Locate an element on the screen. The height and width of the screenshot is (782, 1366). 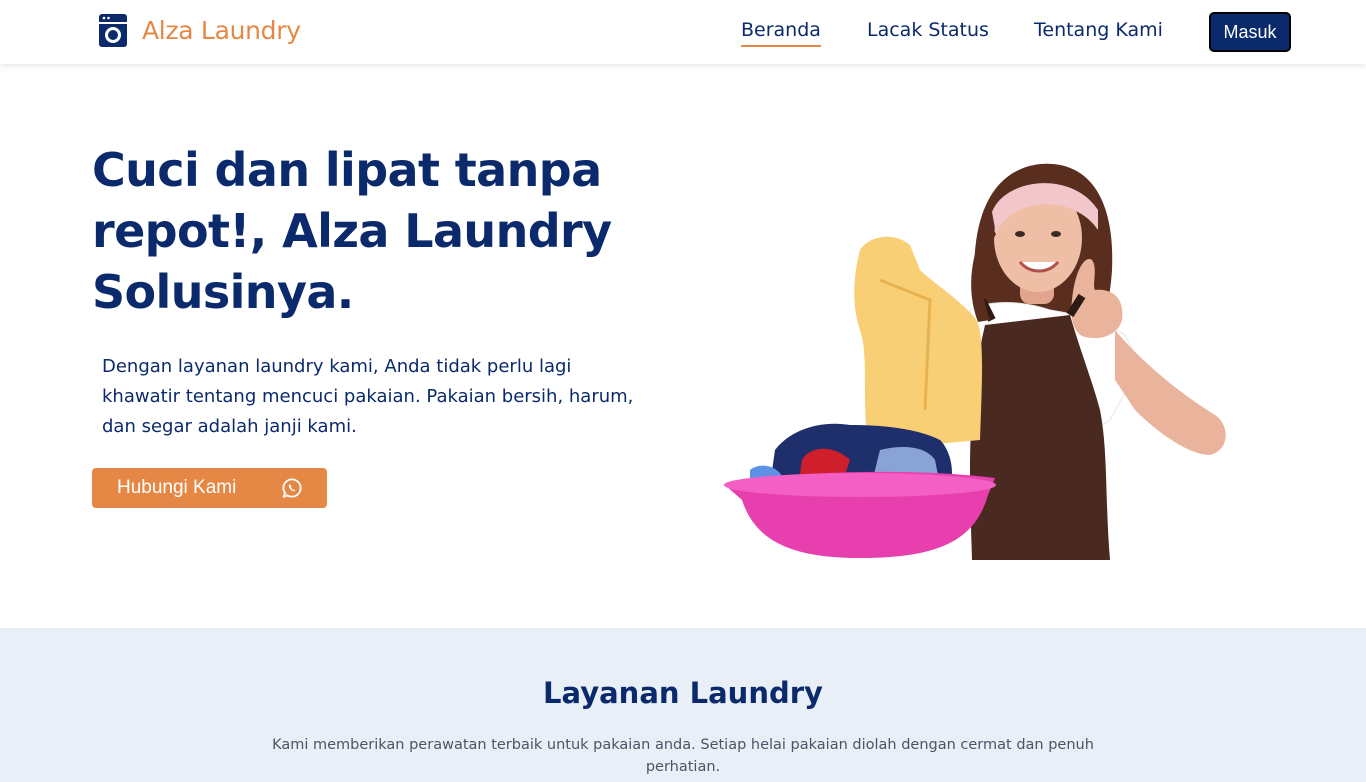
nav-link-tentang-kami: Tentang Kami is located at coordinates (1098, 30).